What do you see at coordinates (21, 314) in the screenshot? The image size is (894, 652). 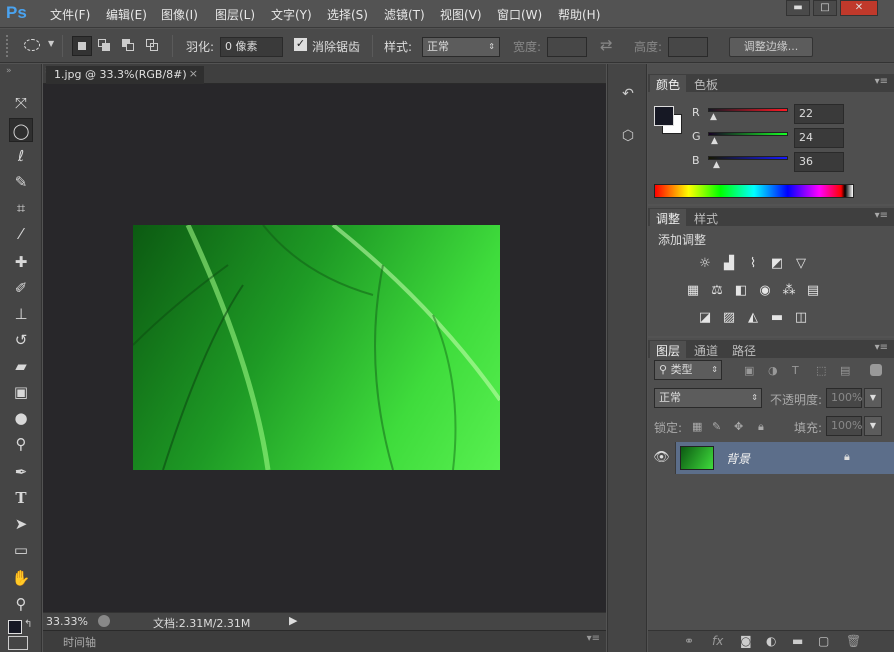 I see `stamp-tool-icon: ⊥` at bounding box center [21, 314].